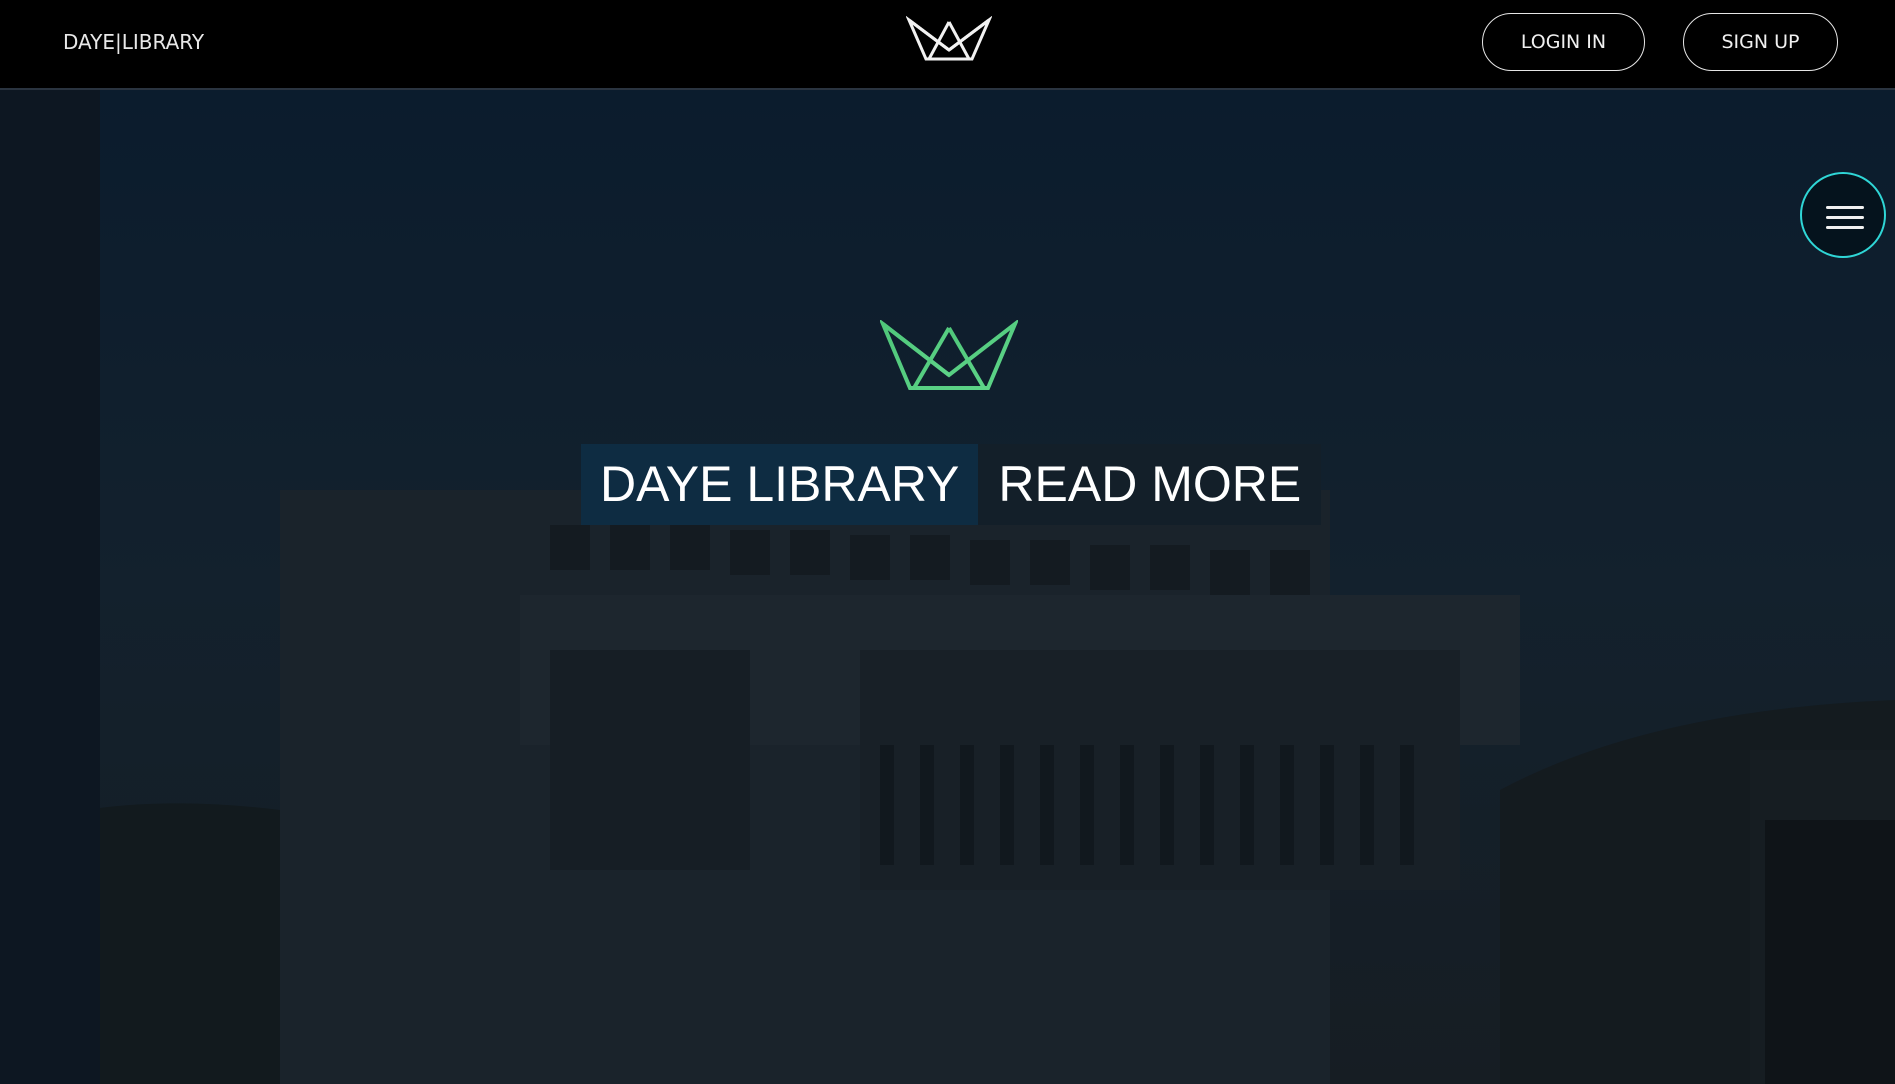  I want to click on read-more-button: READ MORE, so click(1150, 484).